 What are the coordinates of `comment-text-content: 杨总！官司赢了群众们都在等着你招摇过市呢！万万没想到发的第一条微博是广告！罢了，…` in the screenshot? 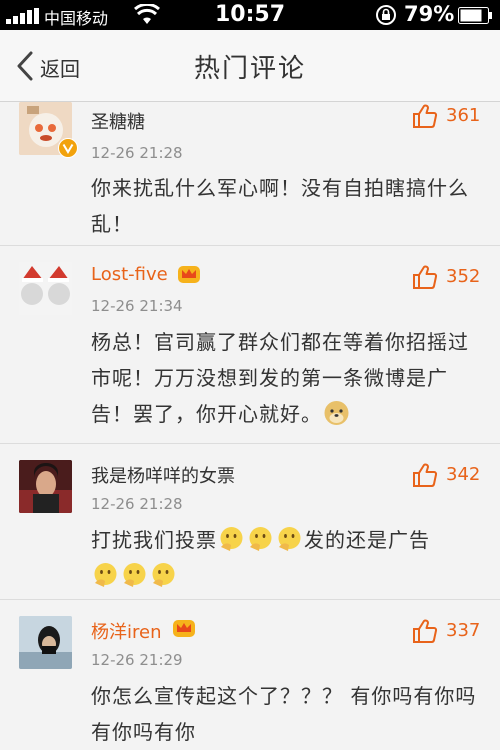 It's located at (280, 378).